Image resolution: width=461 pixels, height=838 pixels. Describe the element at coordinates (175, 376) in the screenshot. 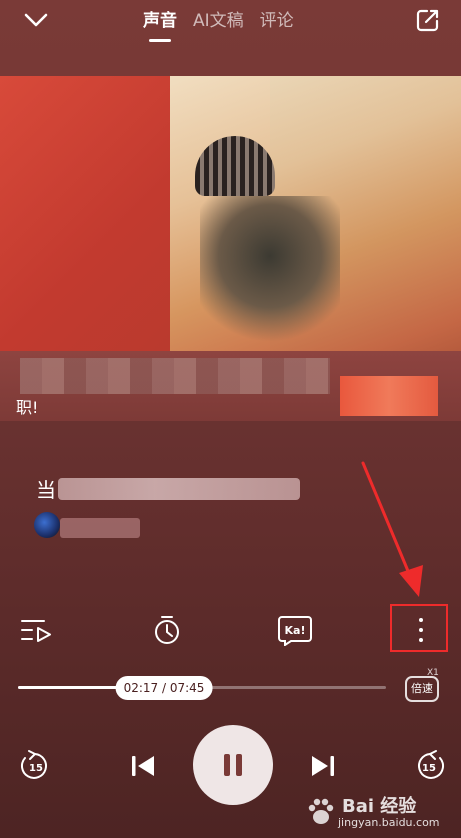

I see `cover-title-blur` at that location.